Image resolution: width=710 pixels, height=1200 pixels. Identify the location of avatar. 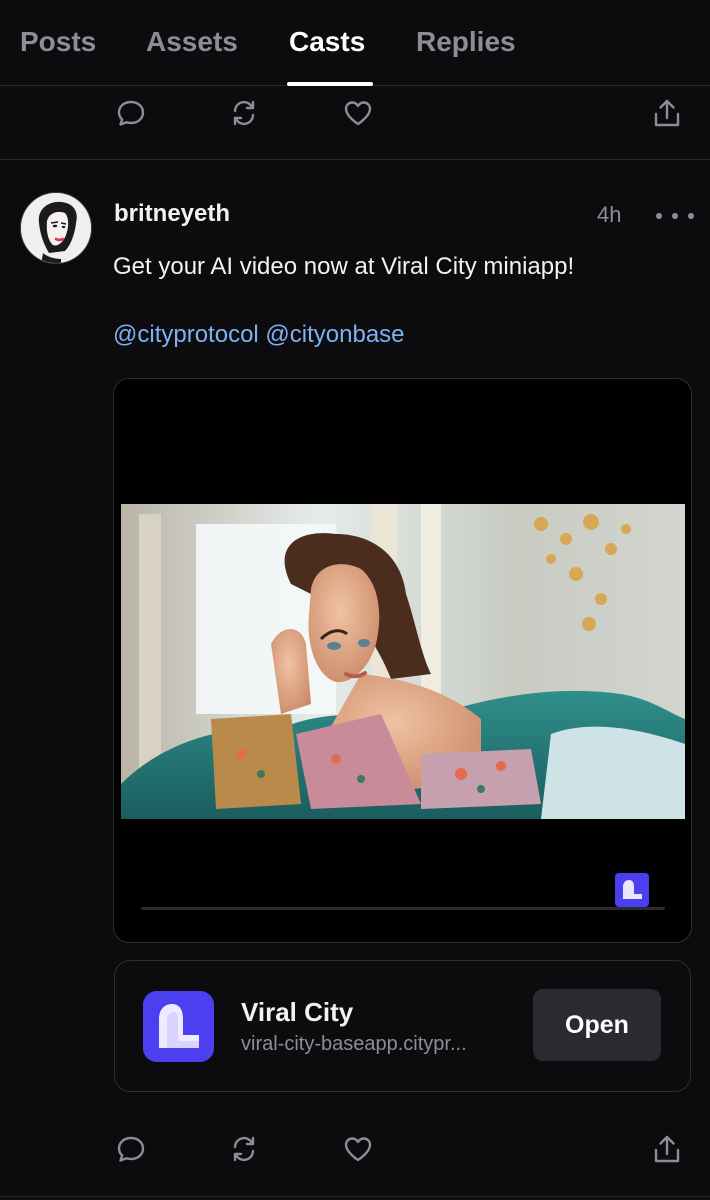
(56, 228).